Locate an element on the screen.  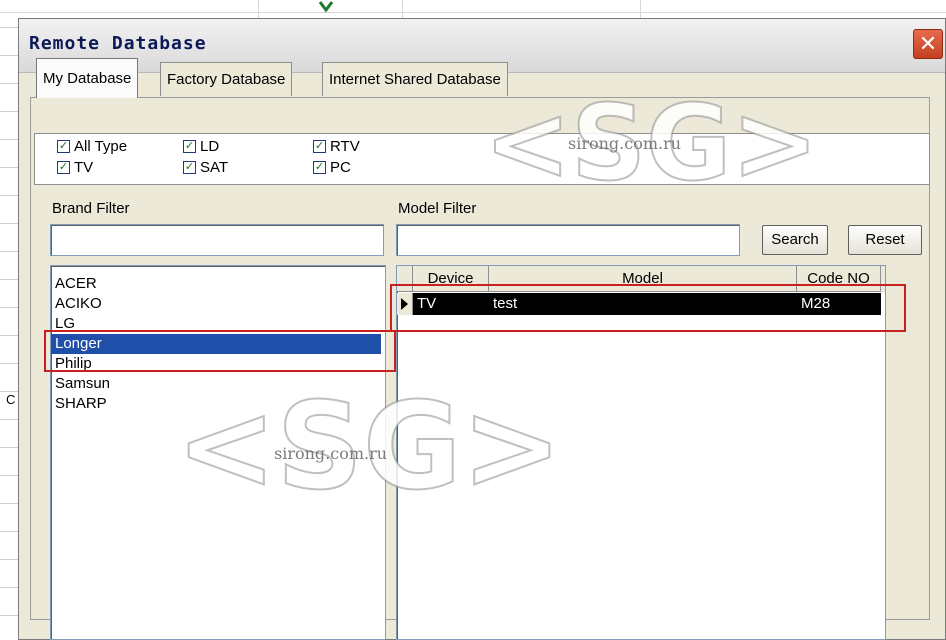
type-checkbox-all-type: ✓ All Type is located at coordinates (92, 146).